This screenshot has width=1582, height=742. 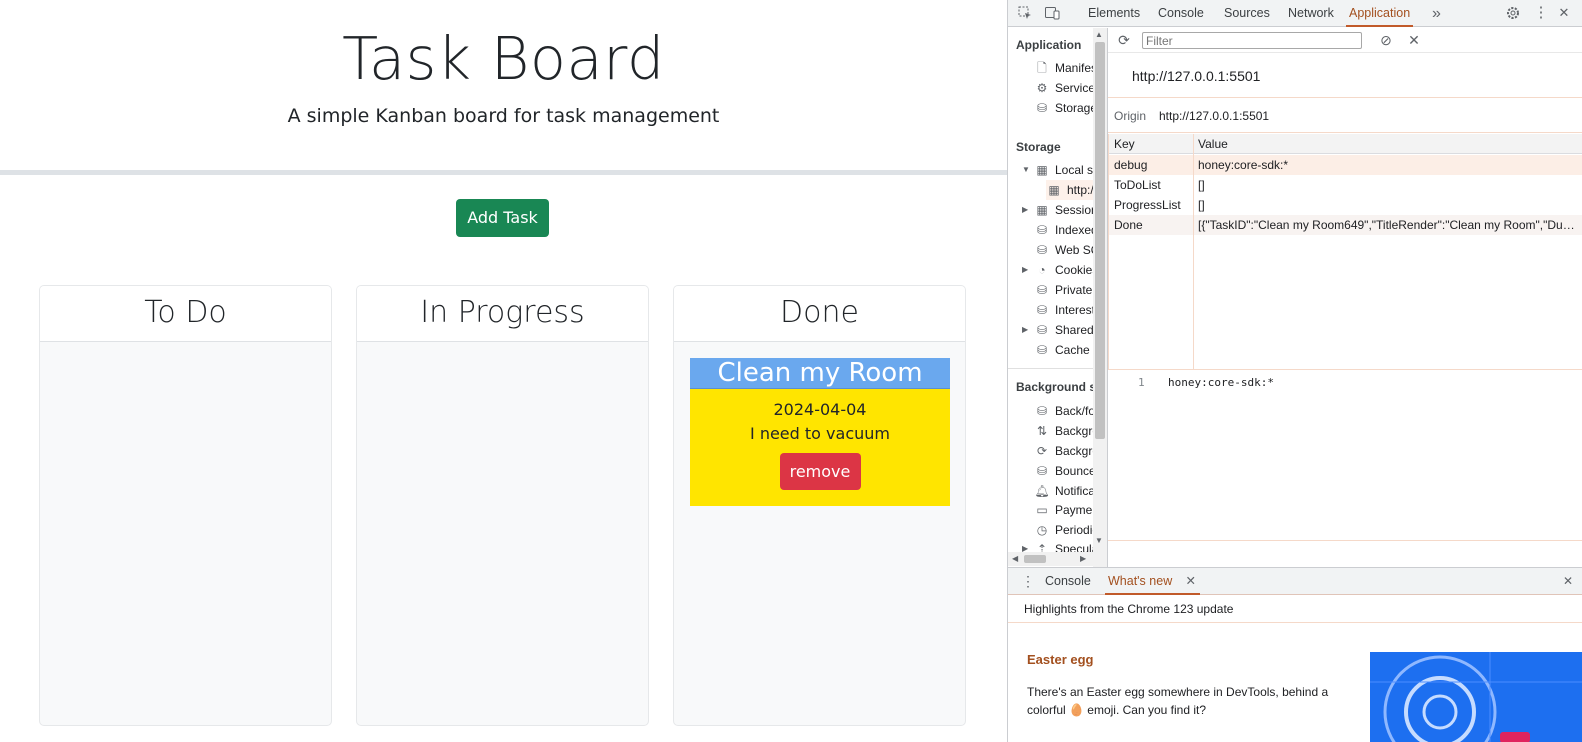 I want to click on origin-info: Origin http://127.0.0.1:5501, so click(x=1345, y=116).